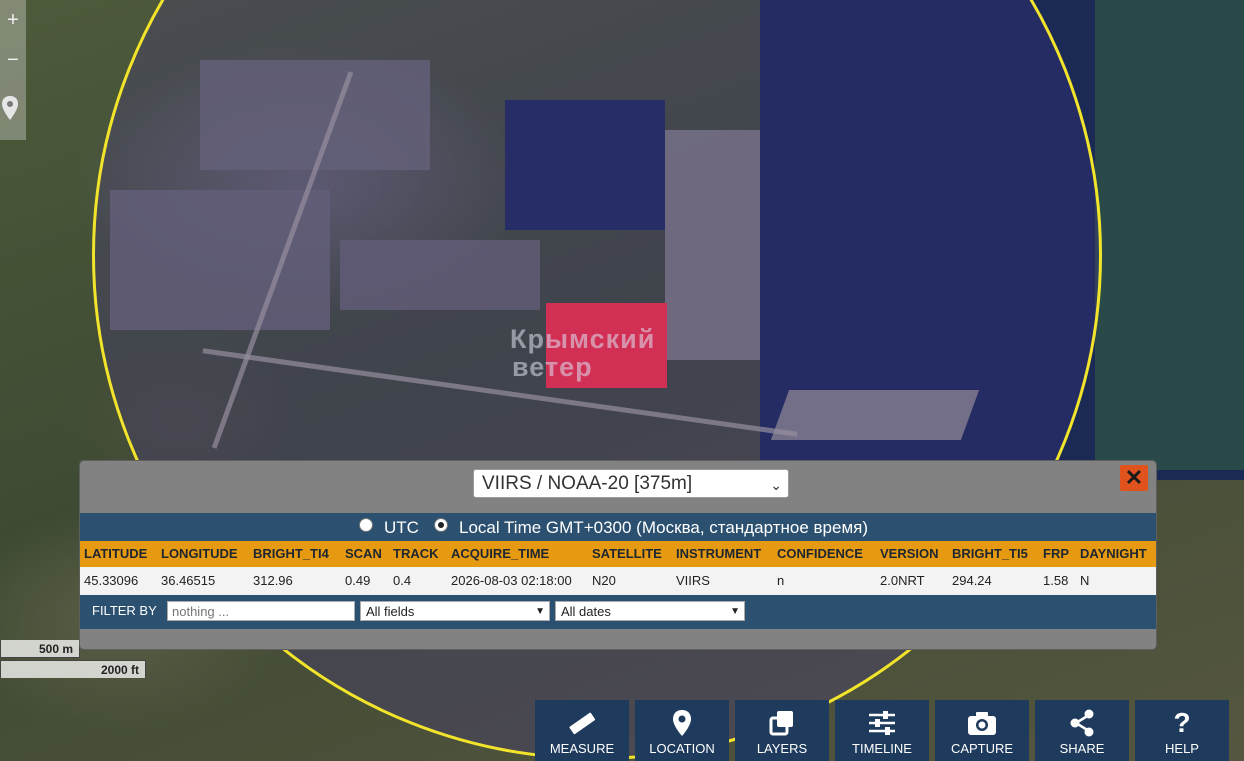  I want to click on location-button: LOCATION, so click(682, 730).